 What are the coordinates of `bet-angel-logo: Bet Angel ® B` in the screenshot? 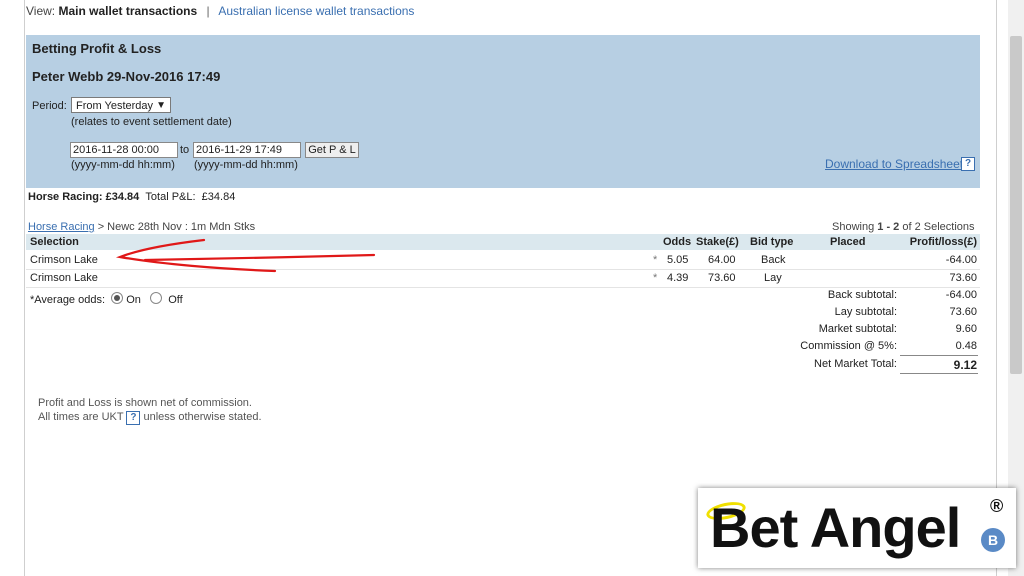 It's located at (857, 528).